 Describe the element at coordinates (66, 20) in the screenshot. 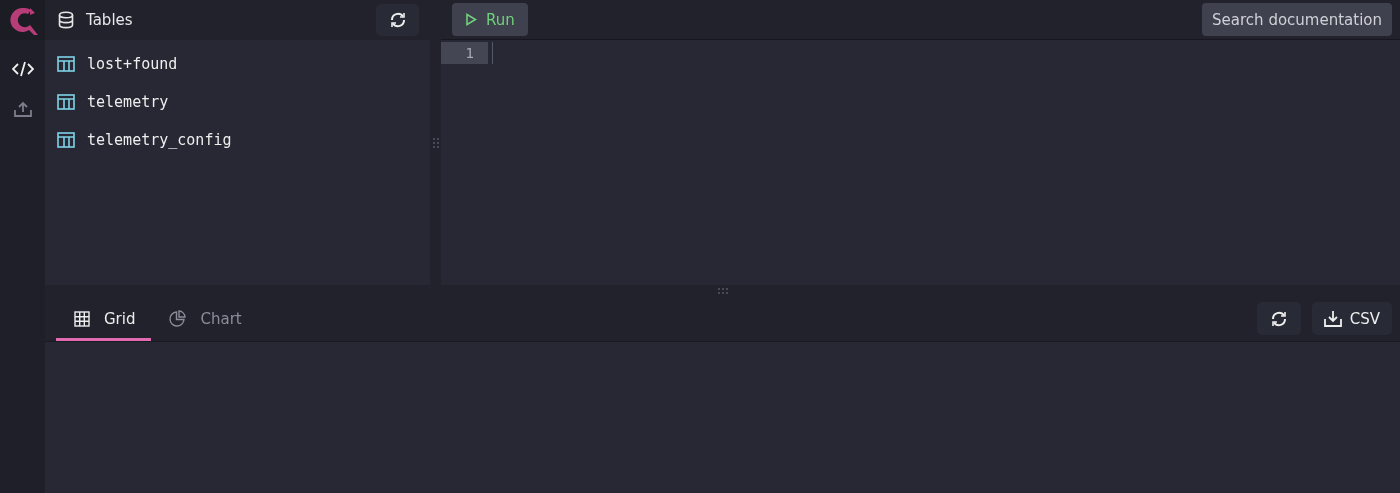

I see `database-icon` at that location.